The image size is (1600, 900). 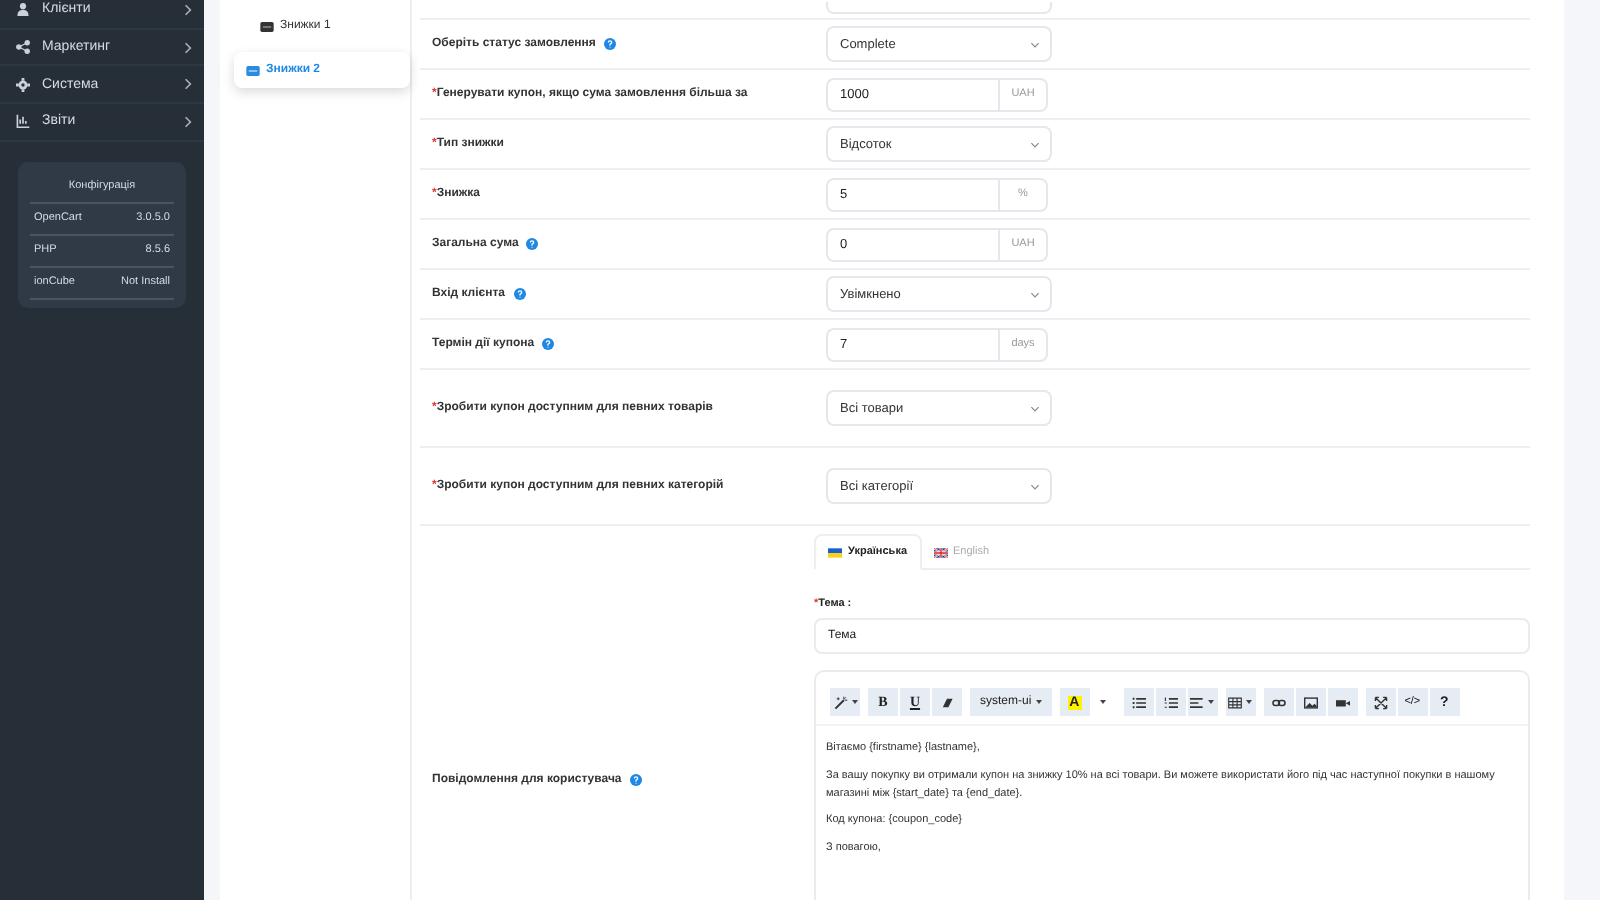 I want to click on table-button, so click(x=1240, y=702).